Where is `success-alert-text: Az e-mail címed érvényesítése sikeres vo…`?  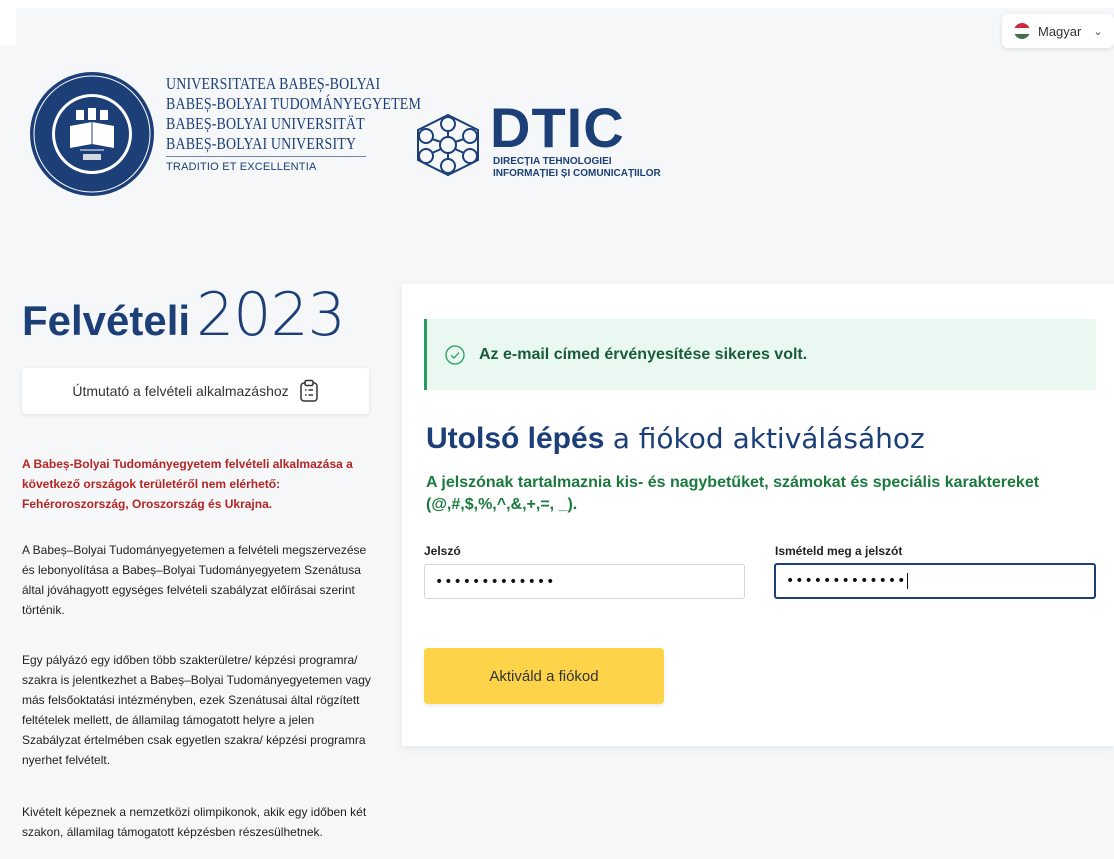 success-alert-text: Az e-mail címed érvényesítése sikeres vo… is located at coordinates (643, 354).